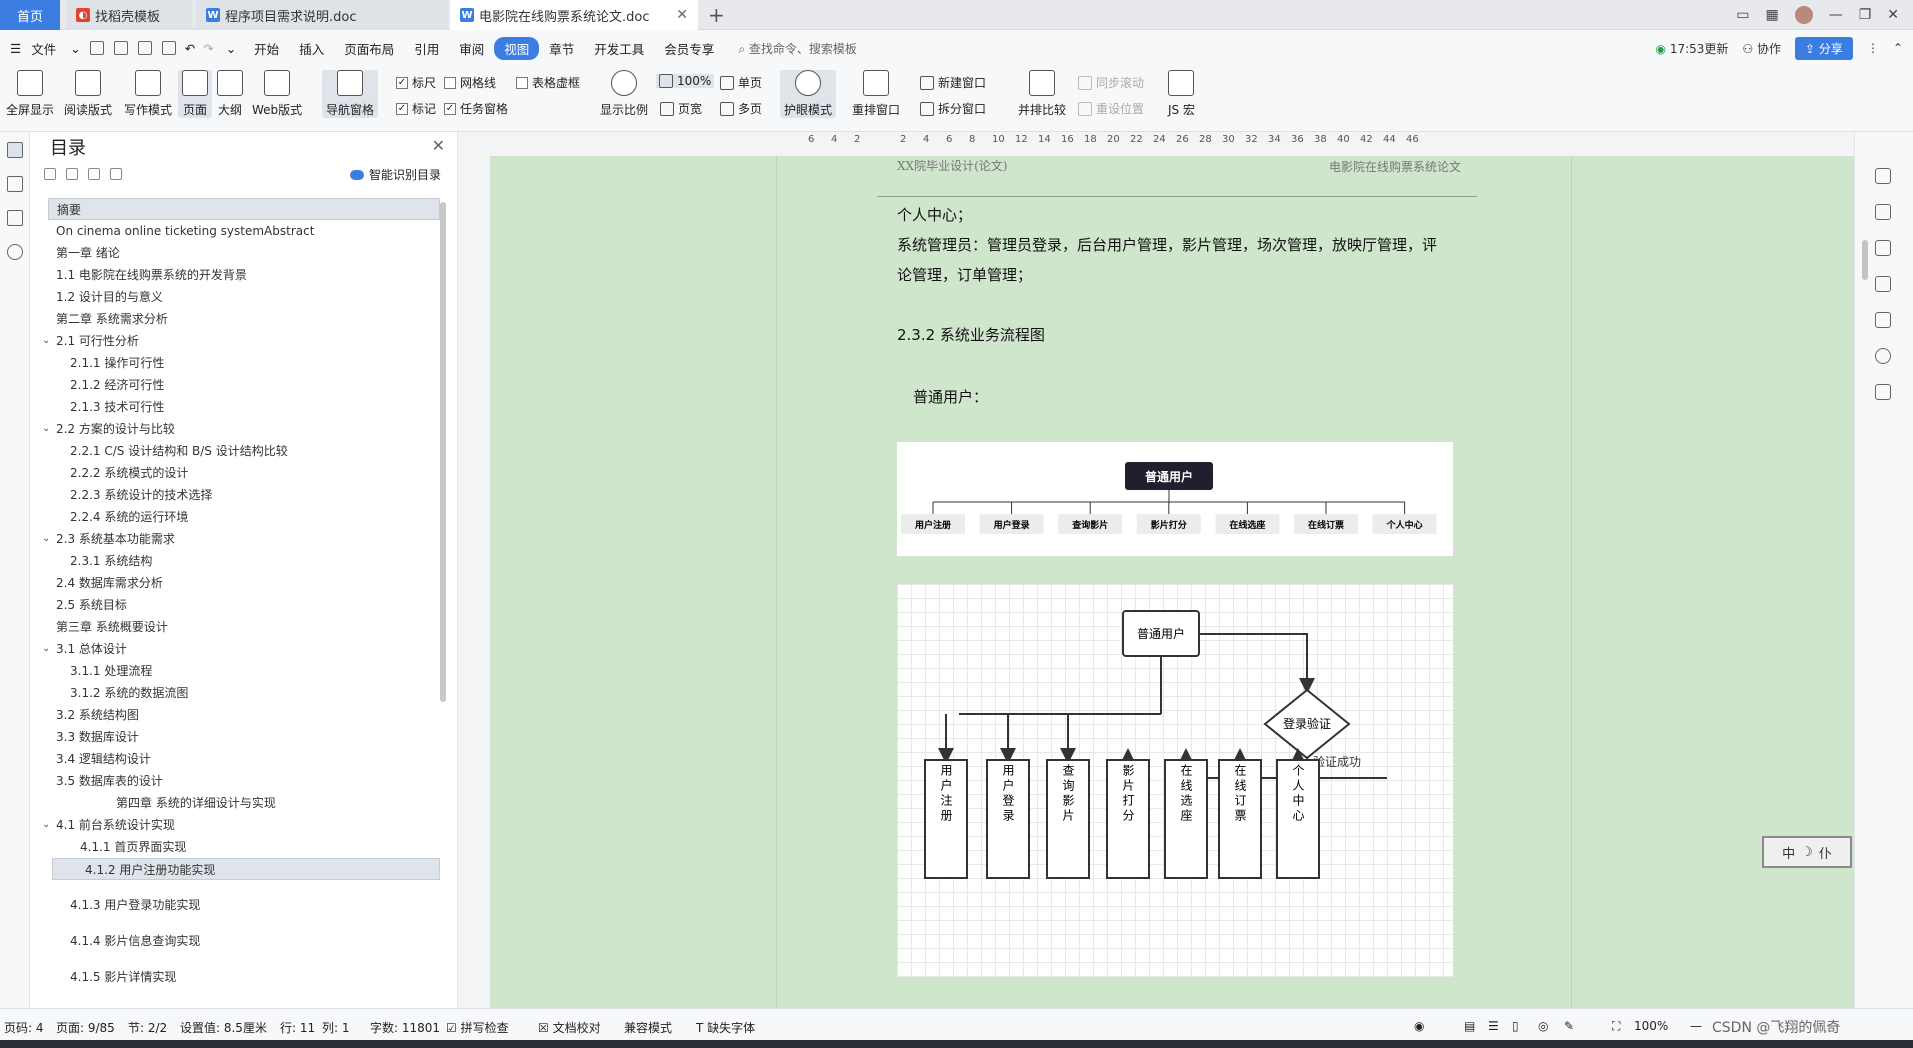 The width and height of the screenshot is (1913, 1048). What do you see at coordinates (72, 174) in the screenshot?
I see `collapse-all-icon` at bounding box center [72, 174].